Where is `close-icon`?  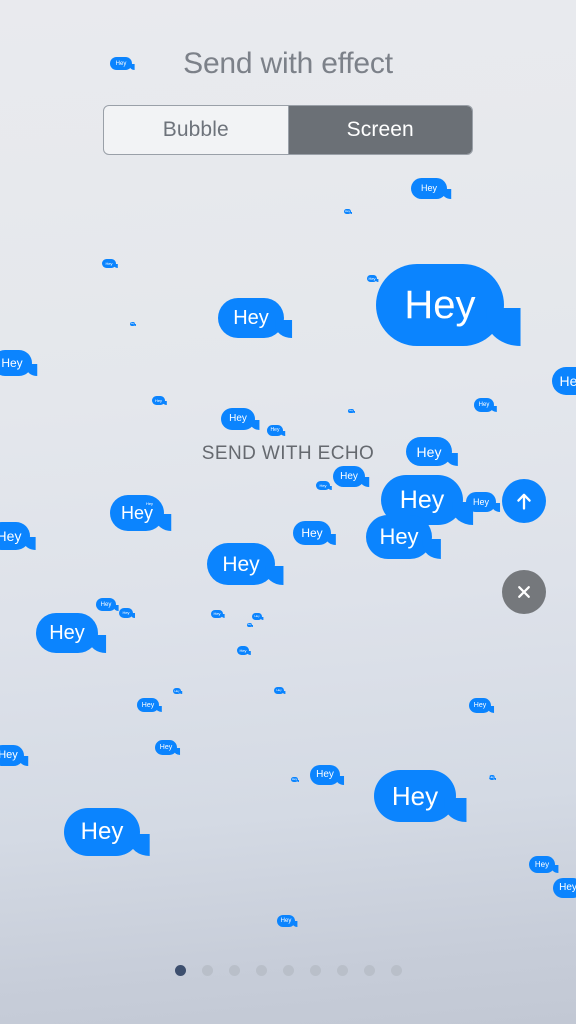 close-icon is located at coordinates (524, 592).